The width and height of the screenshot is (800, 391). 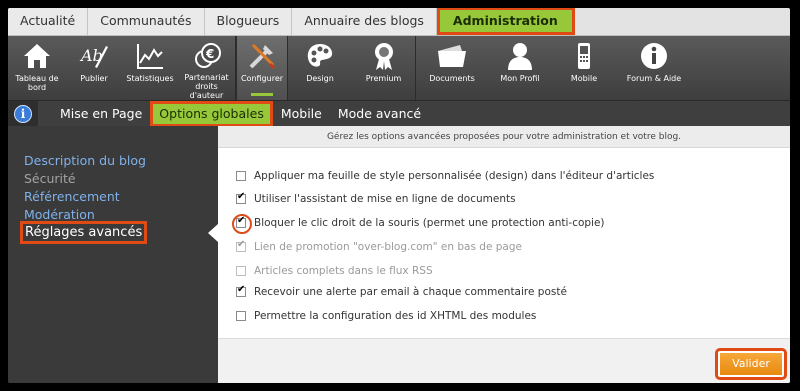 What do you see at coordinates (213, 233) in the screenshot?
I see `selection-pointer` at bounding box center [213, 233].